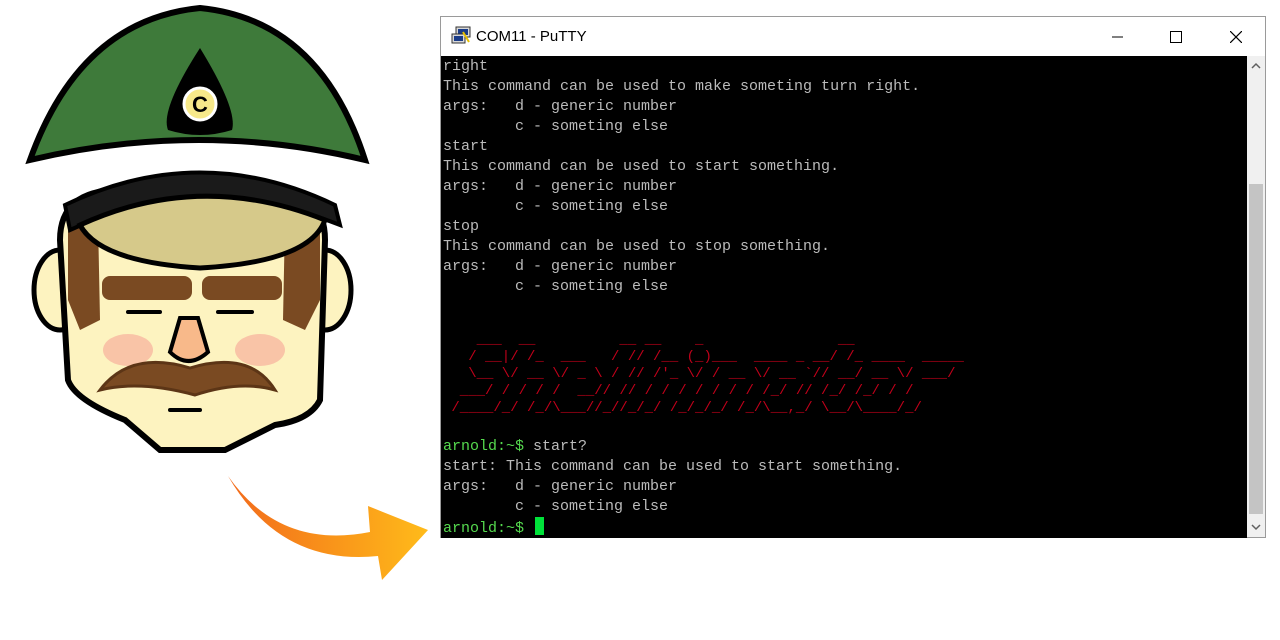 Image resolution: width=1280 pixels, height=640 pixels. What do you see at coordinates (560, 446) in the screenshot?
I see `command-text: start?` at bounding box center [560, 446].